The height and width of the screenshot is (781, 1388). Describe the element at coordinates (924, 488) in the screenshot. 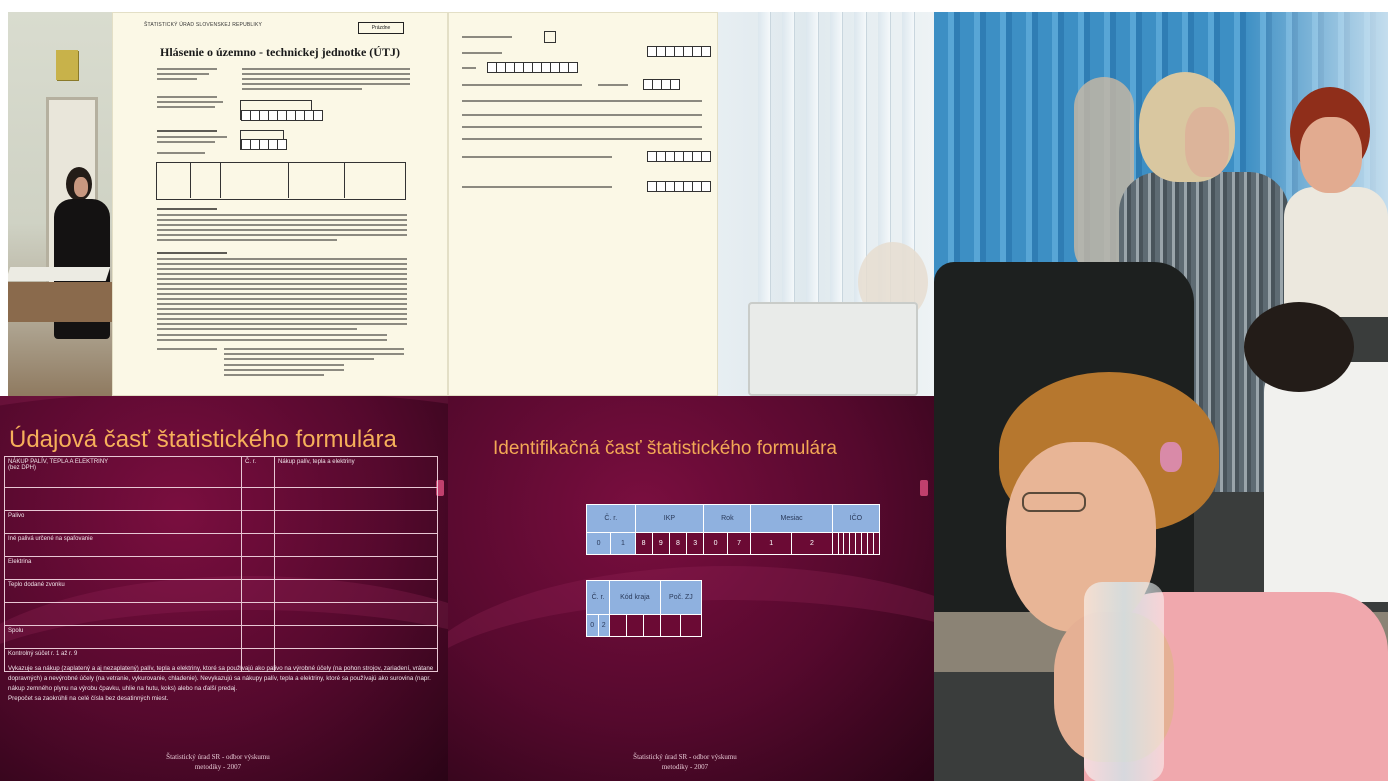

I see `slide-side-tab` at that location.